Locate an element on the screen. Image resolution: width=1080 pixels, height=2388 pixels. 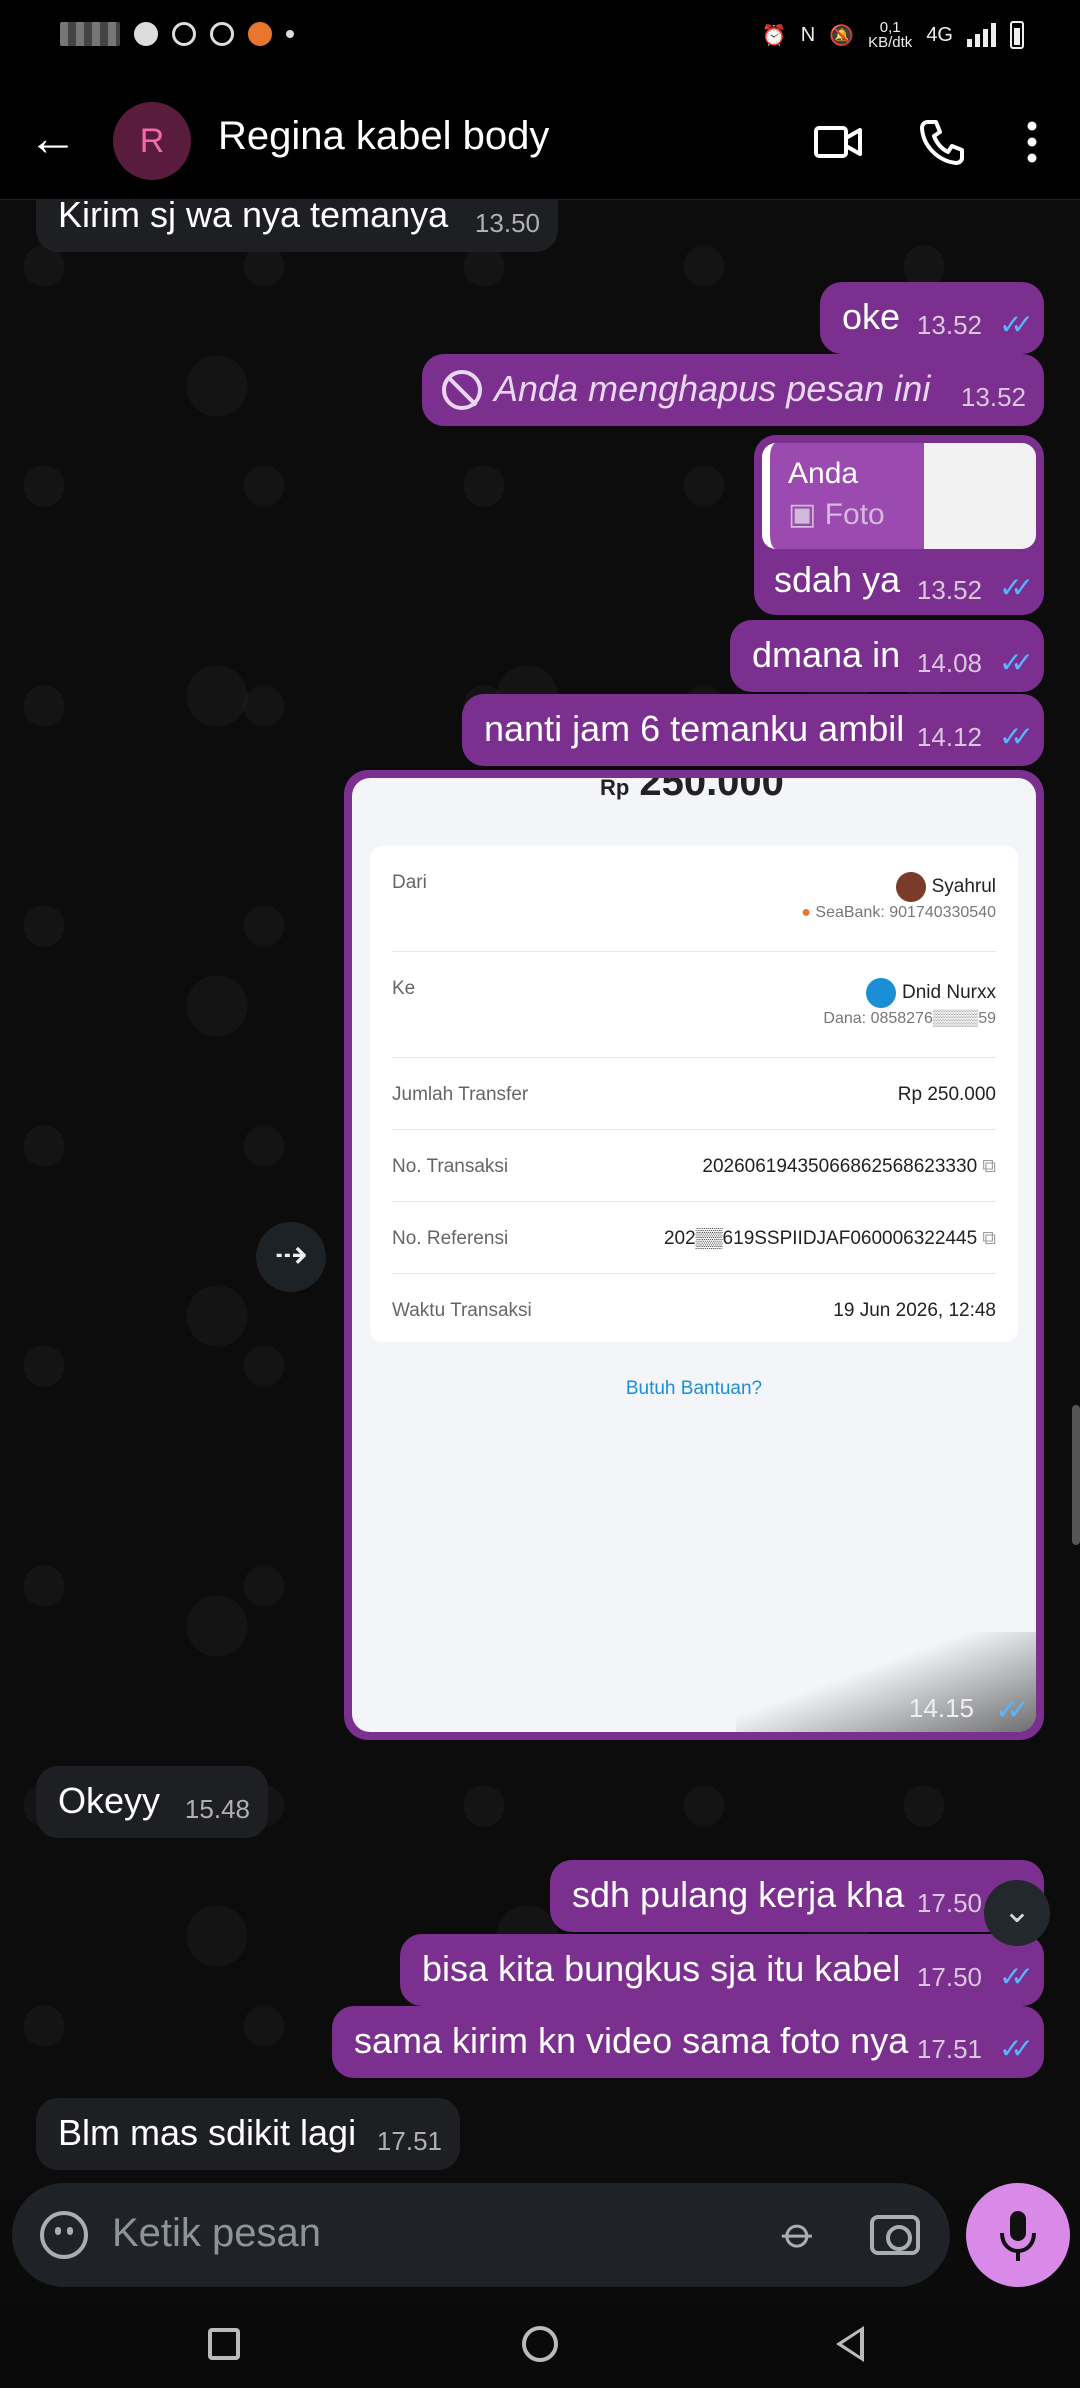
receipt-label: No. Referensi is located at coordinates (450, 1238).